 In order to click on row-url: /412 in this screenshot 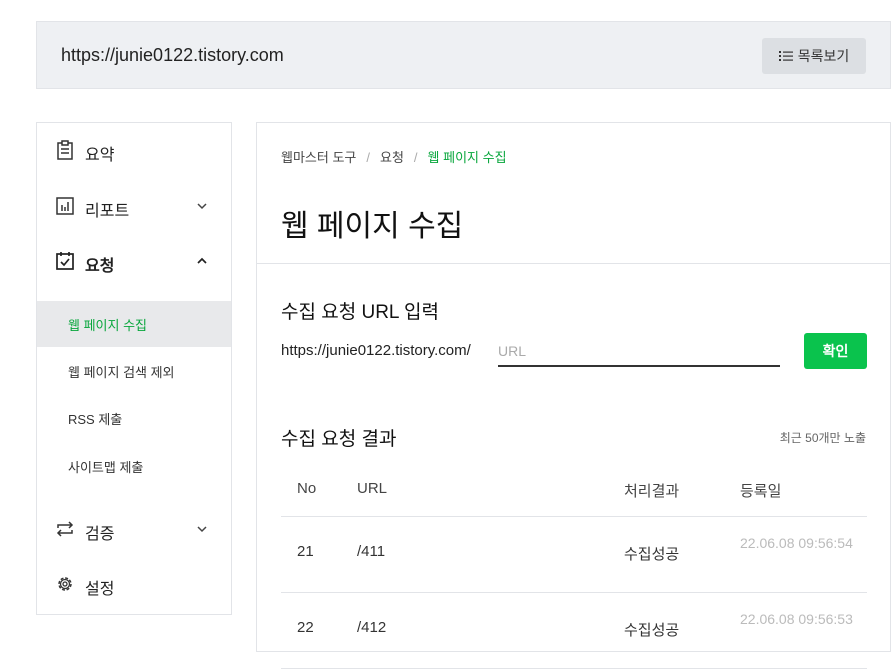, I will do `click(371, 627)`.